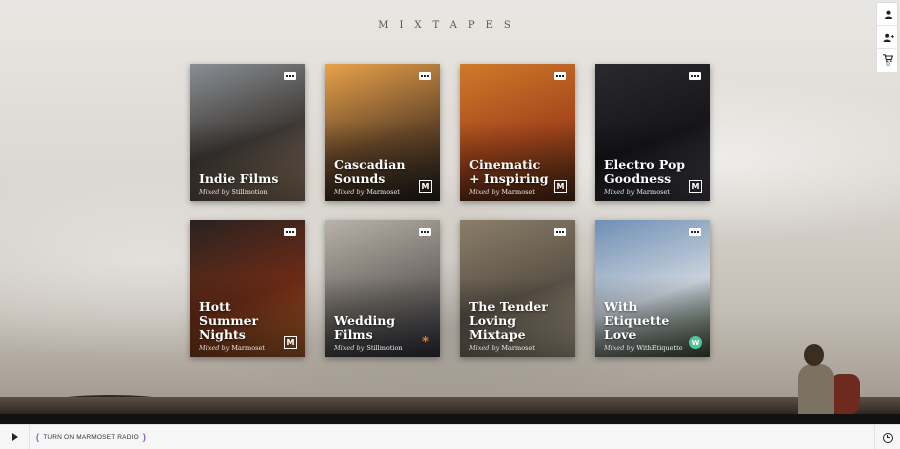 Image resolution: width=900 pixels, height=449 pixels. I want to click on mixtape-tile: Wedding Films Mixed by Stillmotion *, so click(382, 288).